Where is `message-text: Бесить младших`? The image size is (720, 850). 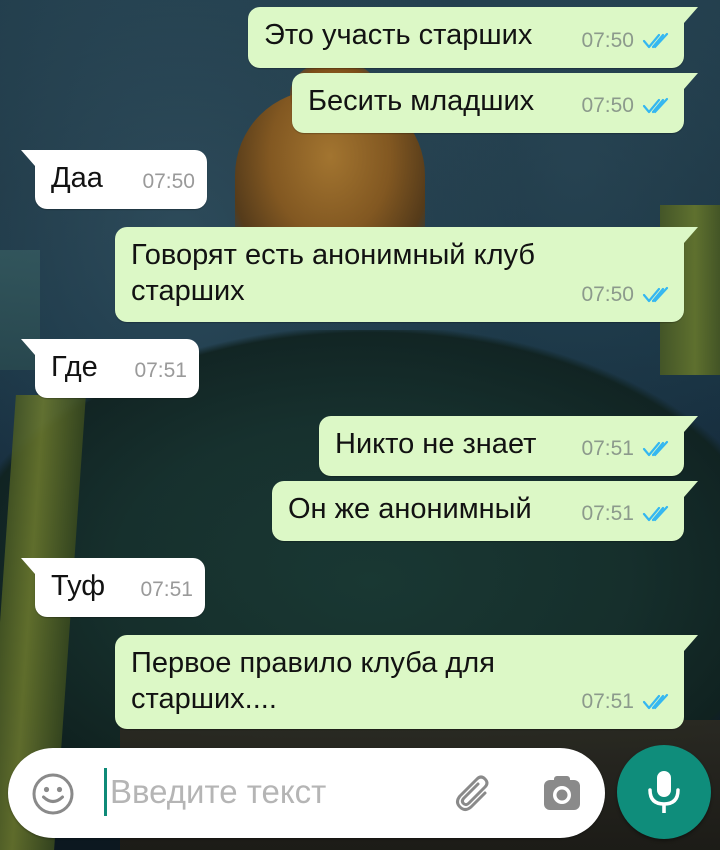 message-text: Бесить младших is located at coordinates (421, 101).